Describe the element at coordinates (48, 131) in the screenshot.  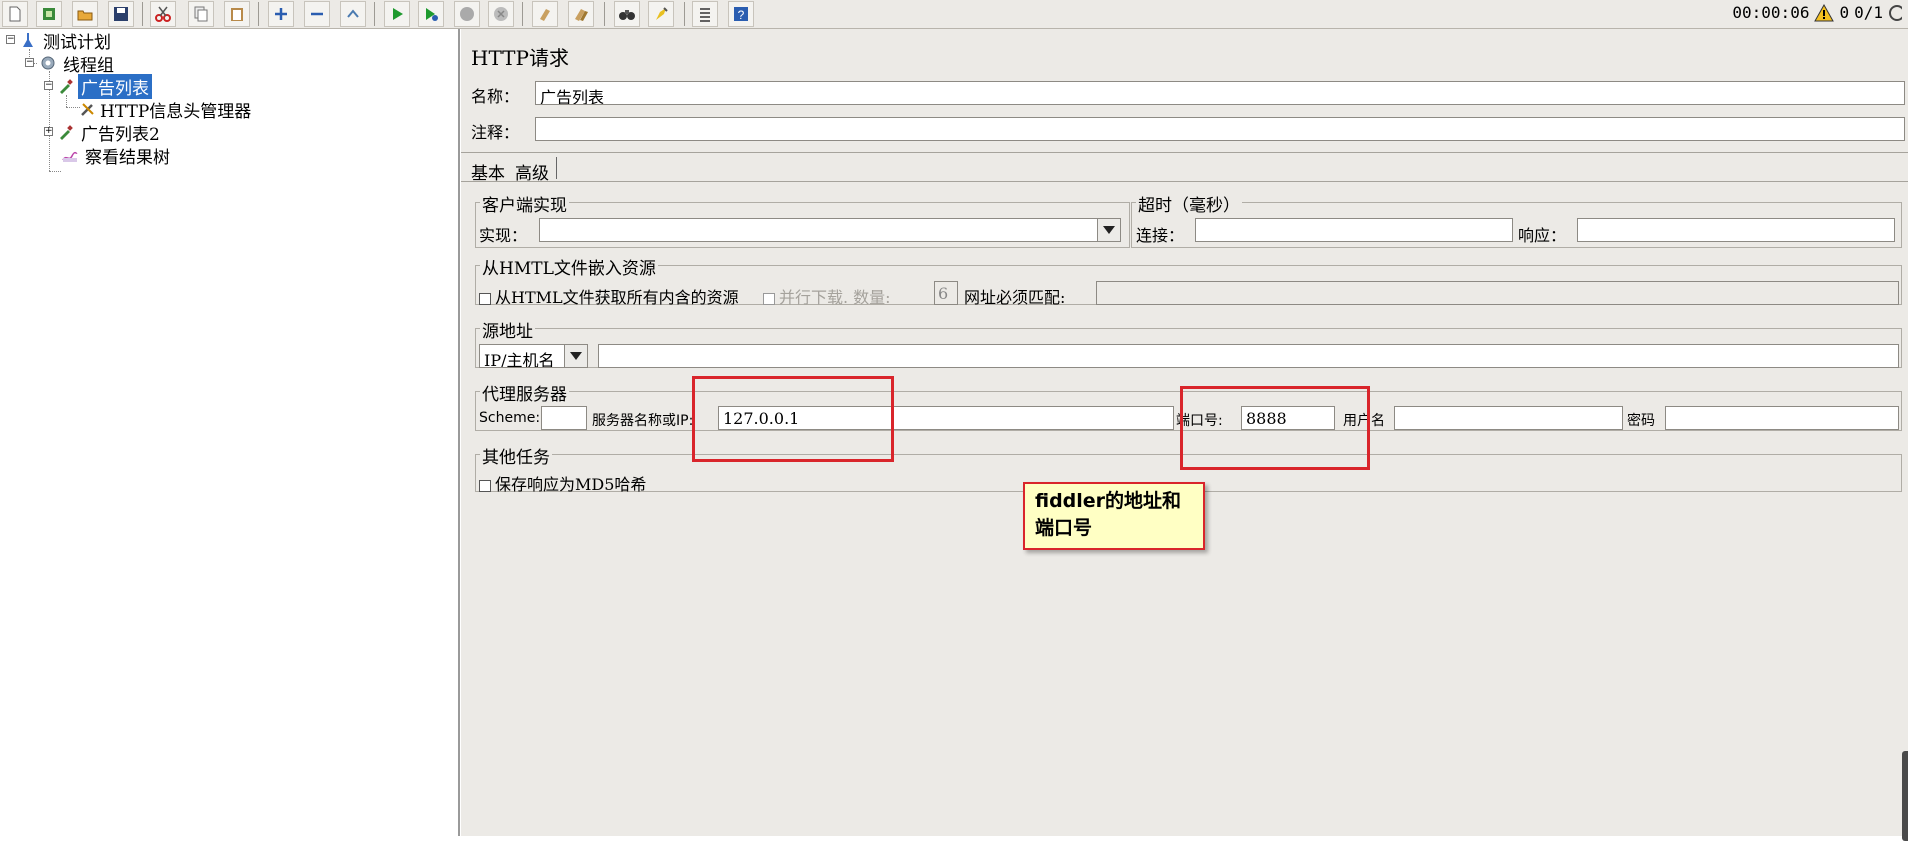
I see `expand-toggle-ad-list-2: +` at that location.